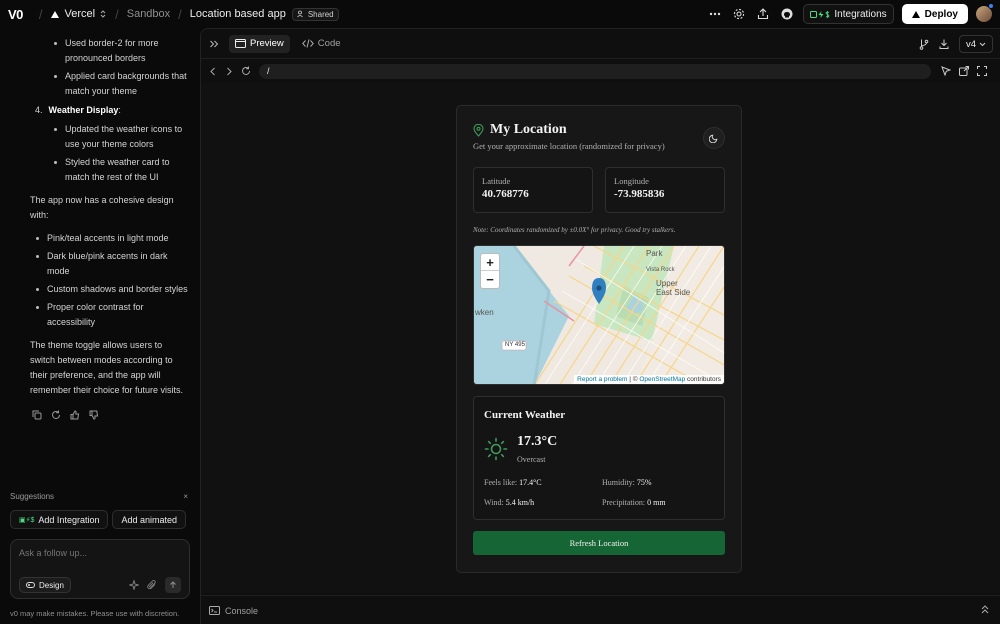 Image resolution: width=1000 pixels, height=624 pixels. I want to click on team-name: Vercel, so click(80, 14).